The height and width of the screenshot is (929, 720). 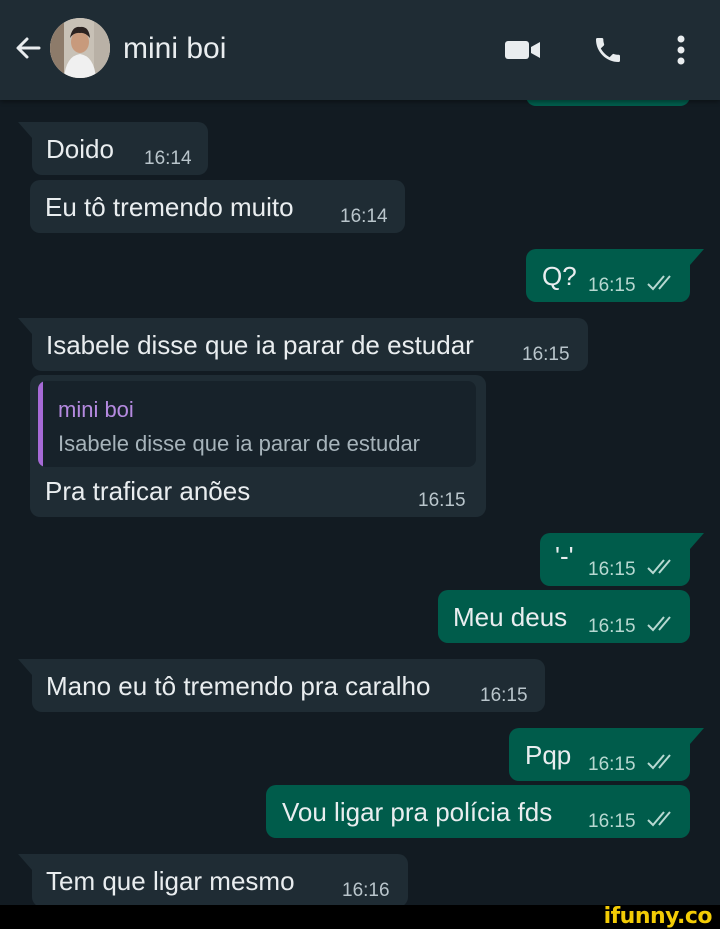 I want to click on message-text: Eu tô tremendo muito, so click(x=169, y=207).